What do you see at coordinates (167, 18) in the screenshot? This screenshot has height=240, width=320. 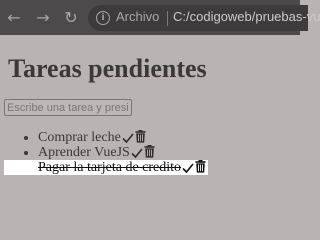 I see `url-separator` at bounding box center [167, 18].